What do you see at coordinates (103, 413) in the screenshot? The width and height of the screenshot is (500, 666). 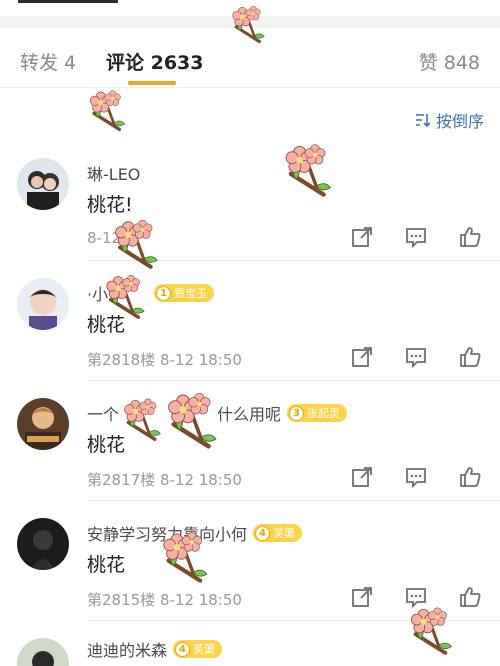 I see `comment-author: 一个` at bounding box center [103, 413].